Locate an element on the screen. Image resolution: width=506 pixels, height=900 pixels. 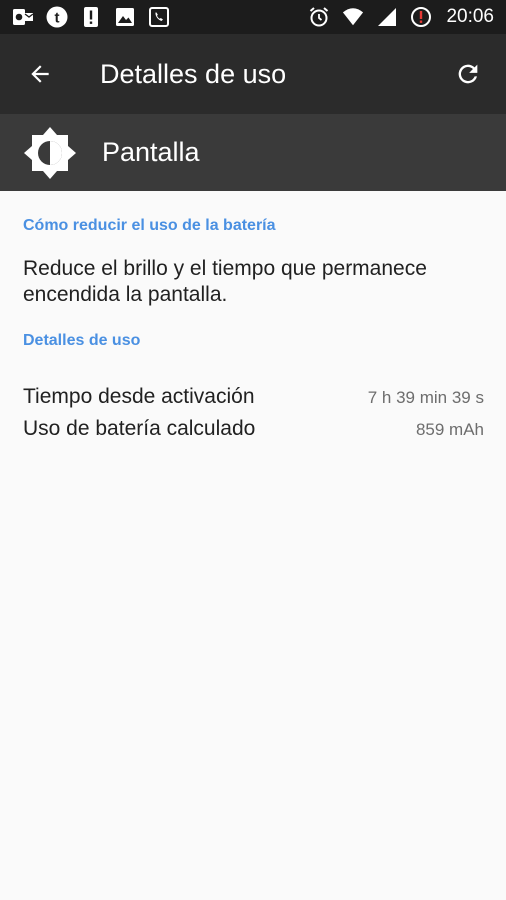
toolbar: Detalles de uso is located at coordinates (253, 74).